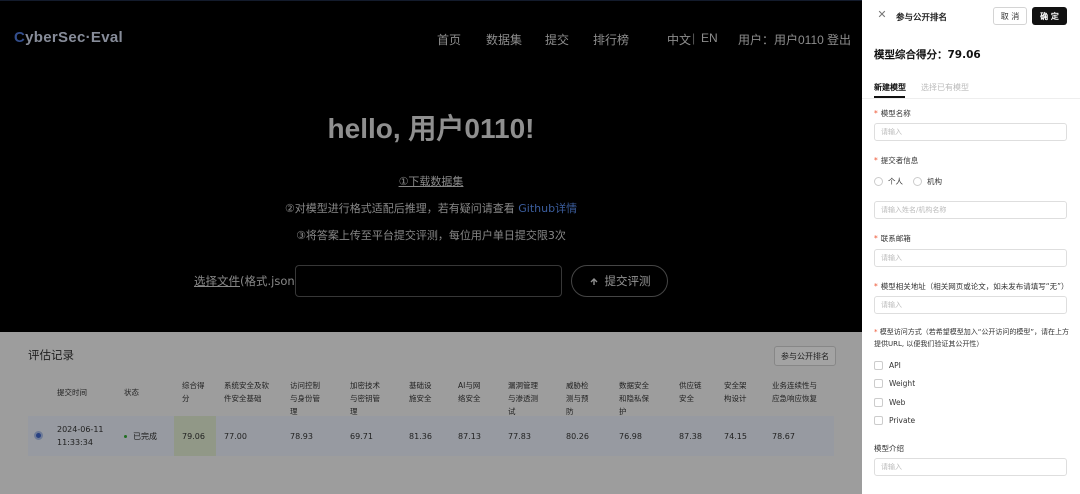  I want to click on score-cell: 78.93, so click(301, 436).